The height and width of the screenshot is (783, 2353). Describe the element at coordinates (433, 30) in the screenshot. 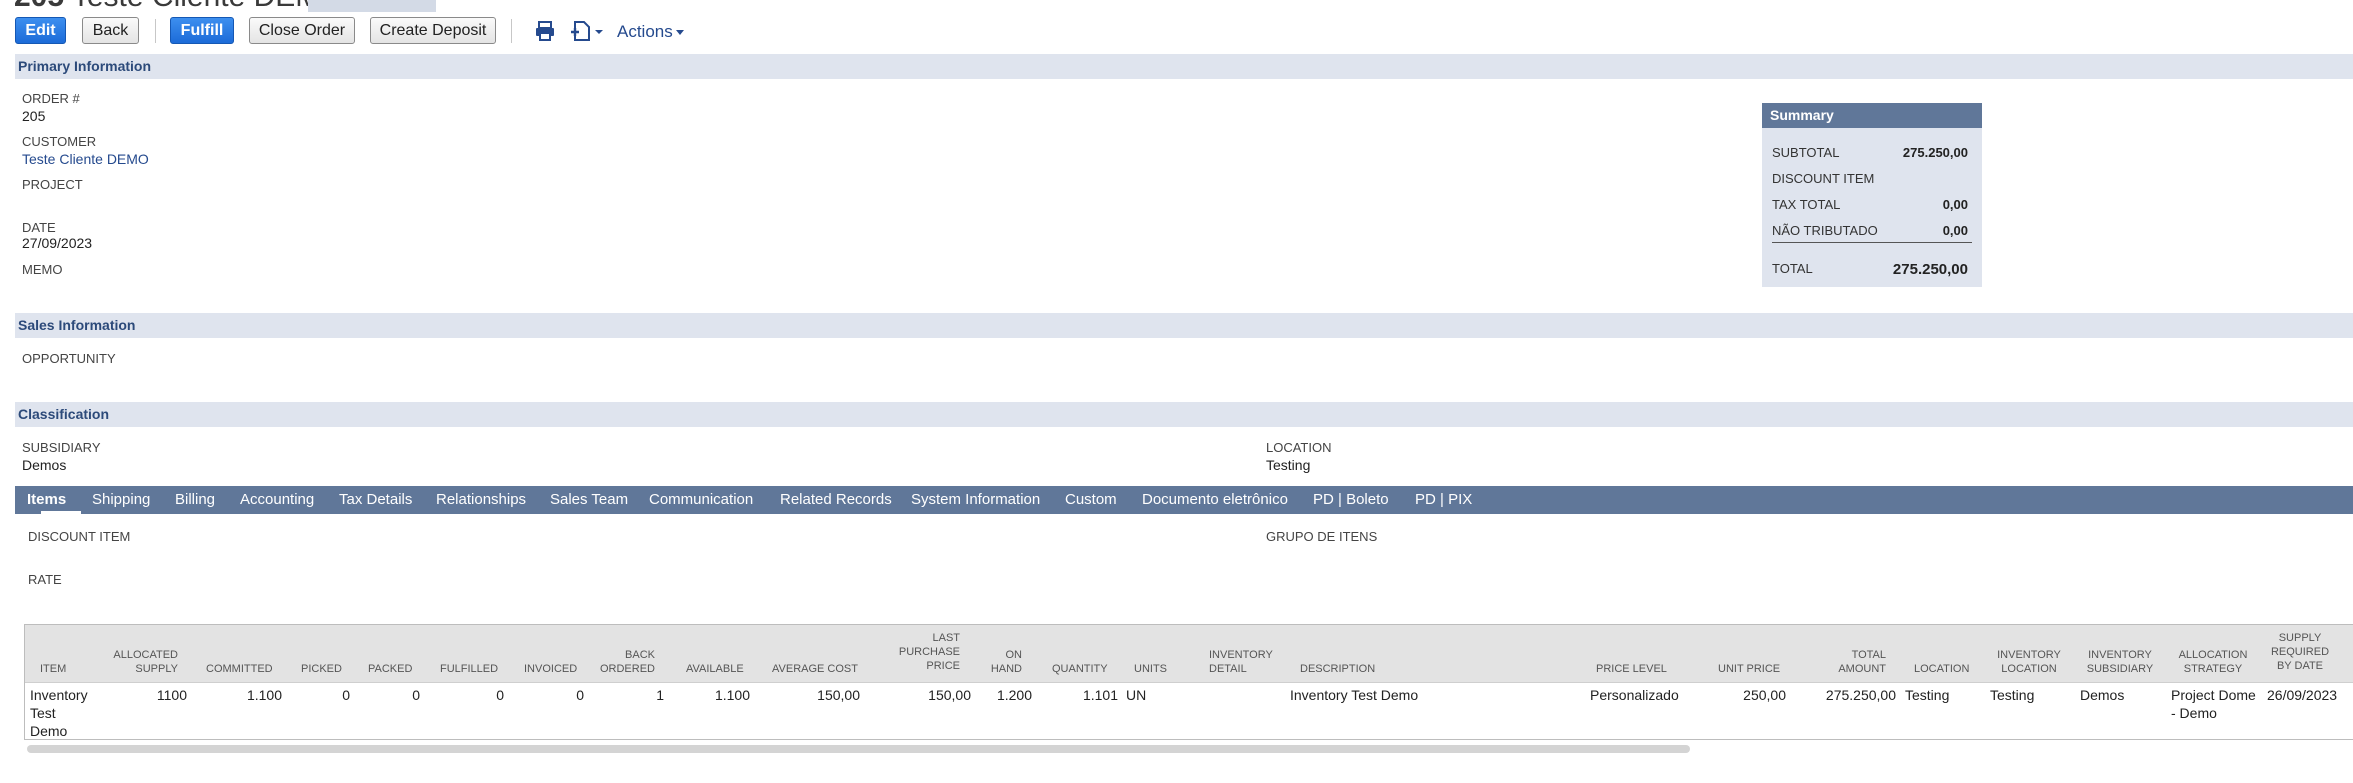

I see `create-deposit-button: Create Deposit` at that location.